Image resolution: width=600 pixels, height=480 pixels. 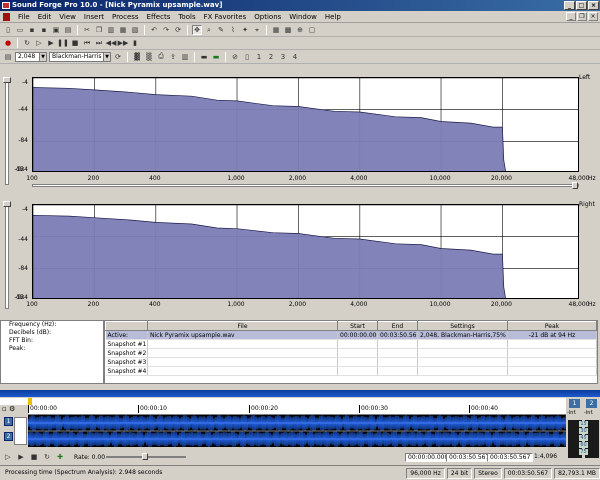 I want to click on paste-icon: ▥, so click(x=111, y=30).